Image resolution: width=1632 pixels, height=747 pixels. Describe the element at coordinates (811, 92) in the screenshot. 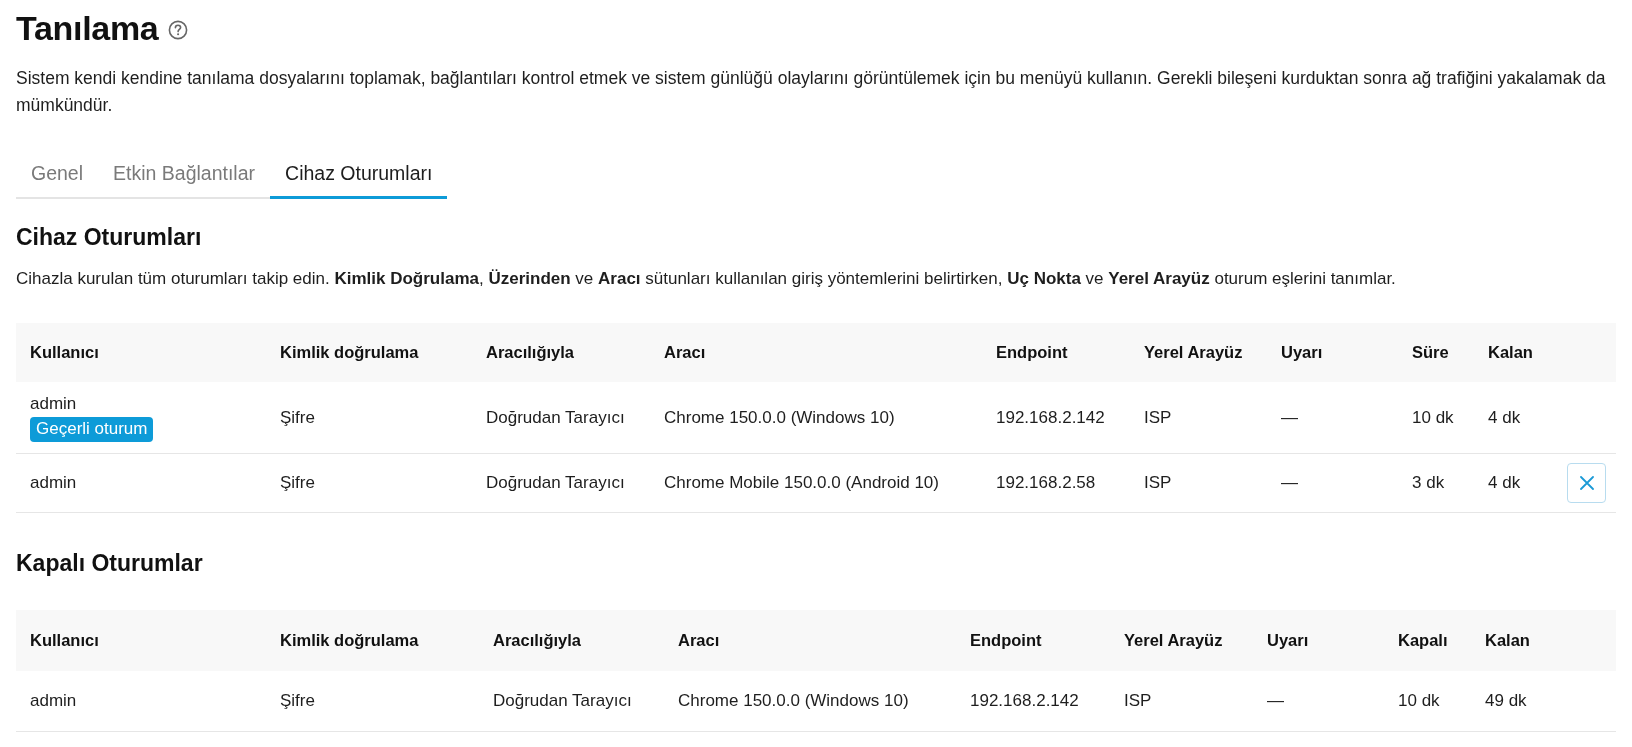

I see `page-description: Sistem kendi kendine tanılama dosyalarını toplamak, bağlantıları kontrol etmek ve sistem günlüğü olaylarını görüntülemek için bu menüyü kullanın. Gerekli bileşeni kurduktan sonra ağ trafiğini yakalamak da mümkündür.` at that location.